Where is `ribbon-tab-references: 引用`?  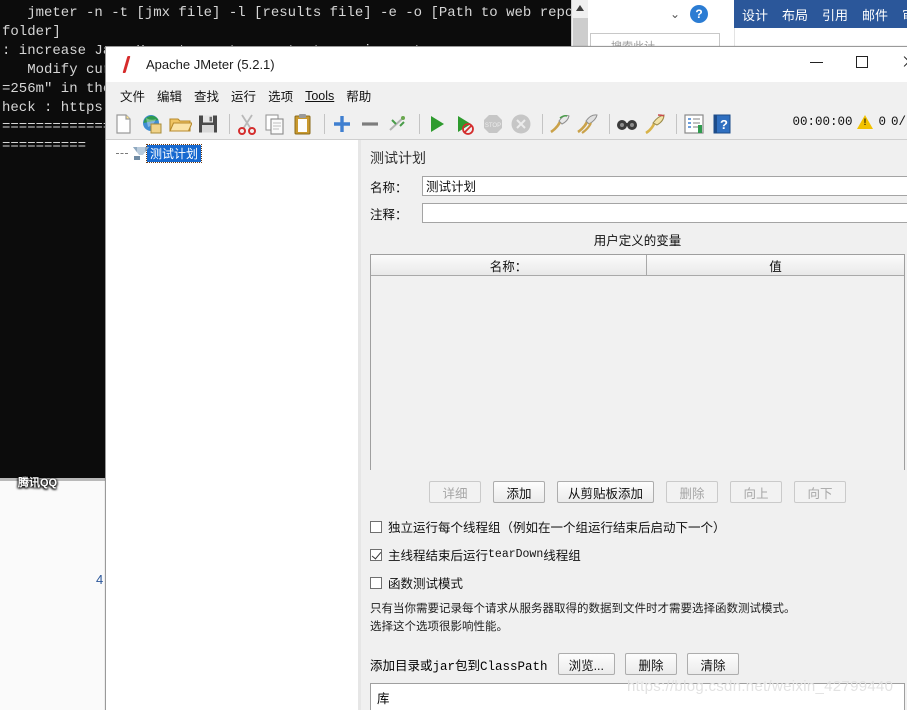 ribbon-tab-references: 引用 is located at coordinates (835, 14).